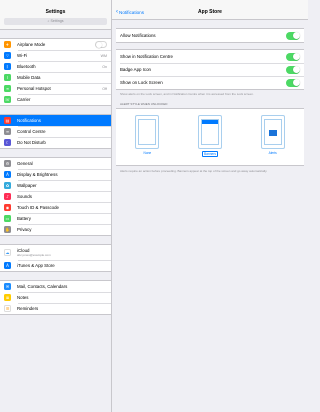 The image size is (320, 412). I want to click on sidebar-item-label: General, so click(64, 163).